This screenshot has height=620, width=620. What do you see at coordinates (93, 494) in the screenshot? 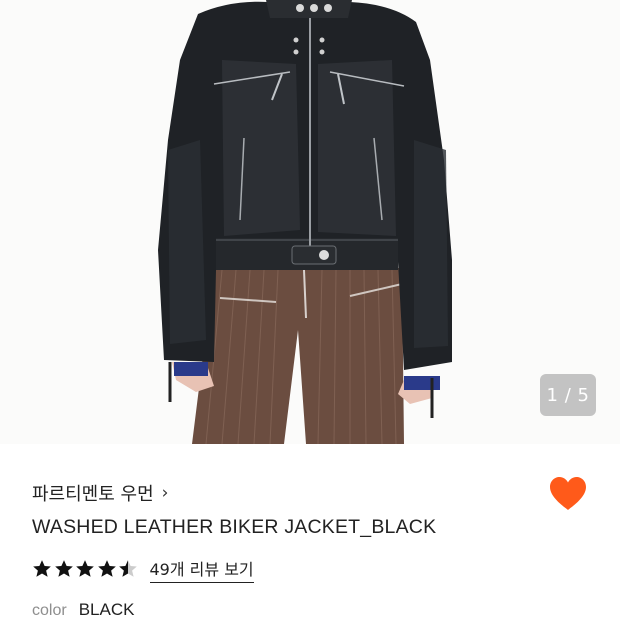
I see `brand-name: 파르티멘토 우먼` at bounding box center [93, 494].